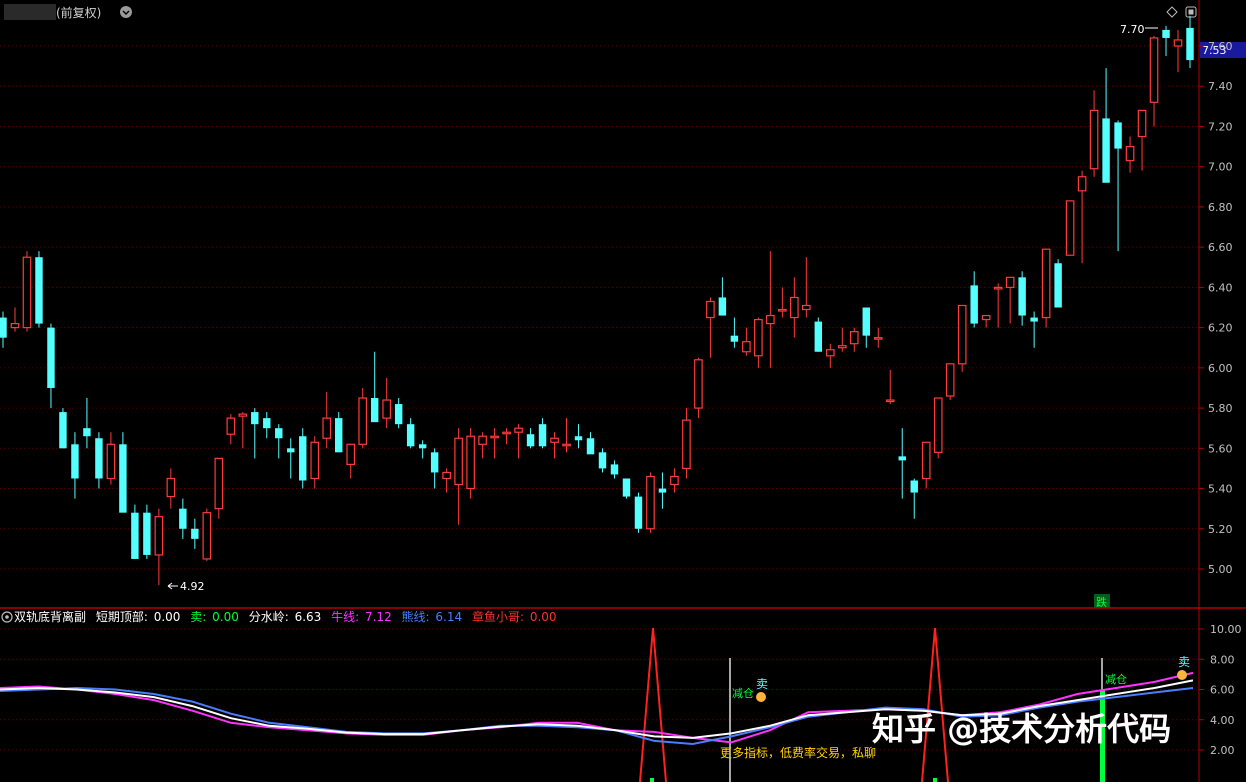  What do you see at coordinates (1132, 29) in the screenshot?
I see `high-label: 7.70` at bounding box center [1132, 29].